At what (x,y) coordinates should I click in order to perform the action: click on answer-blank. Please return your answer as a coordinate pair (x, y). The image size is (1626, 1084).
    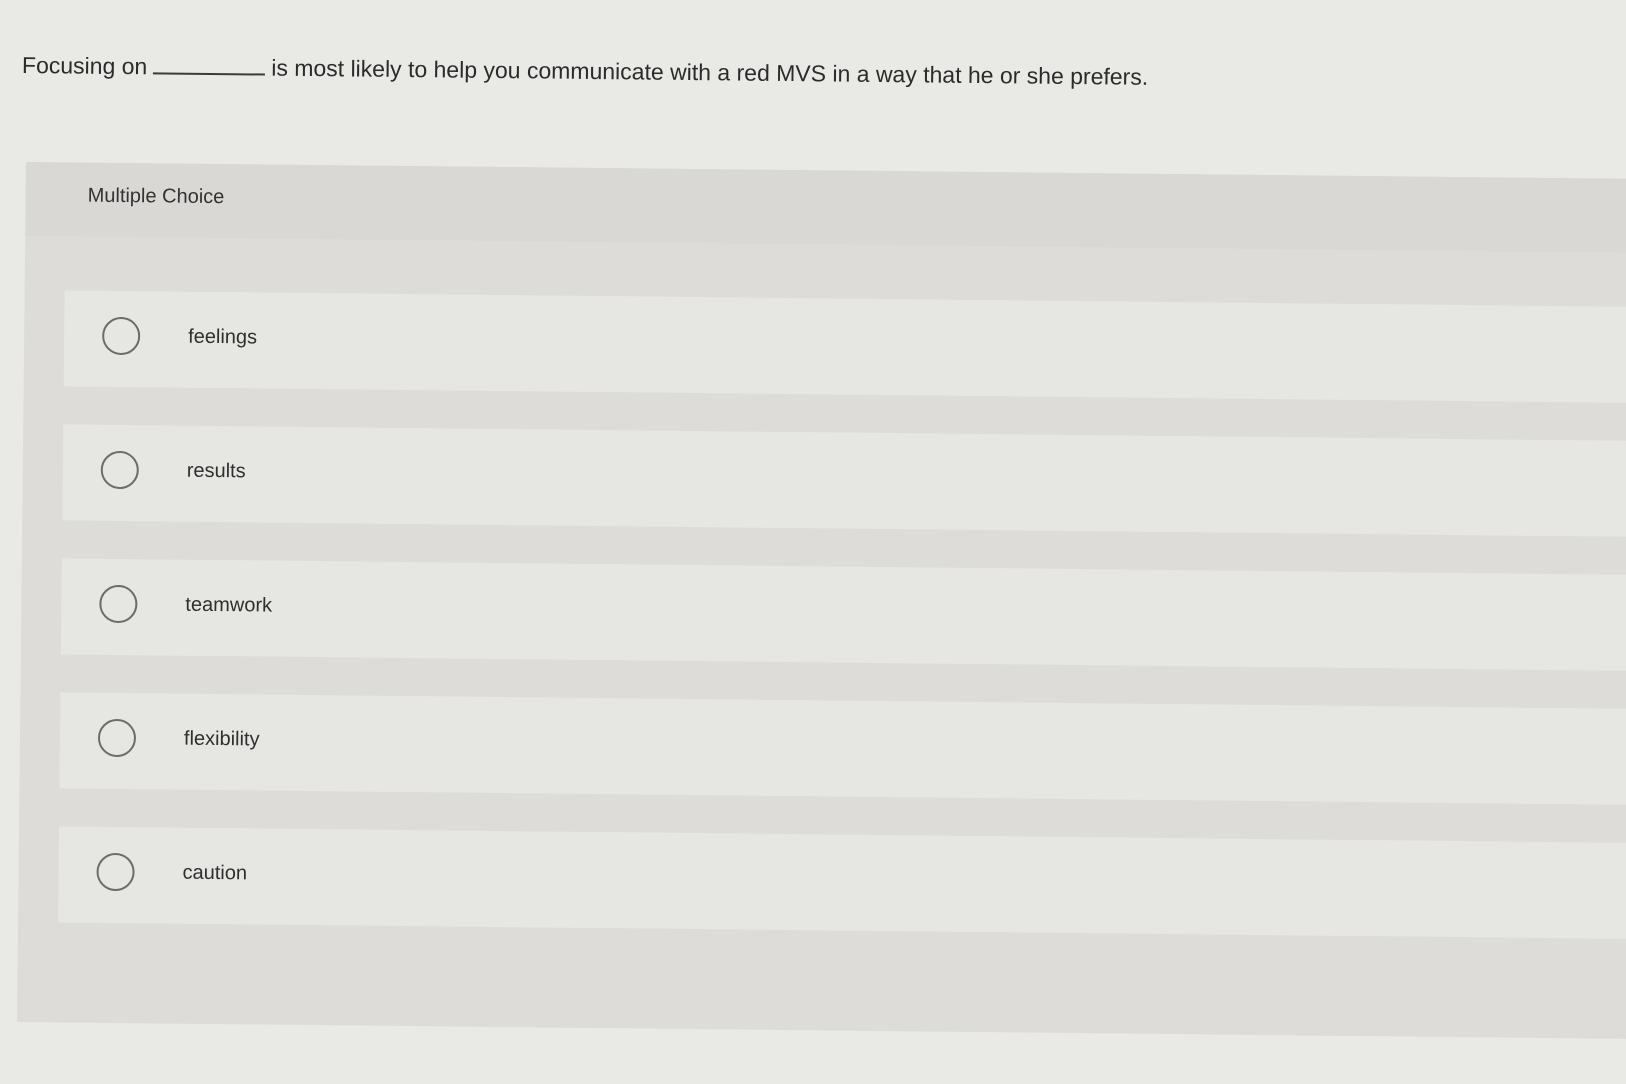
    Looking at the image, I should click on (209, 65).